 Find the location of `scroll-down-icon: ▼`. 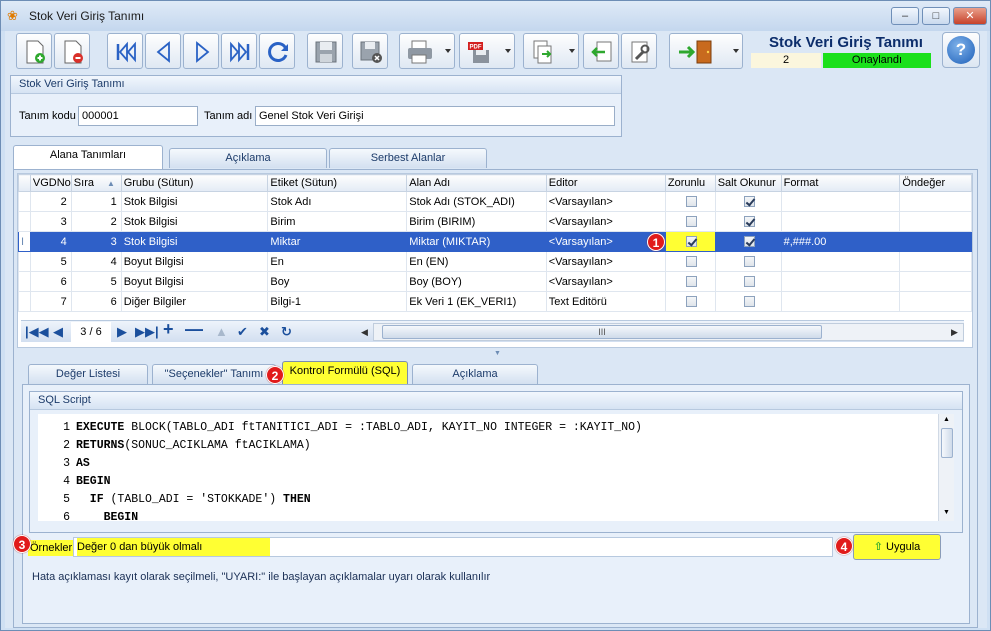

scroll-down-icon: ▼ is located at coordinates (946, 512).